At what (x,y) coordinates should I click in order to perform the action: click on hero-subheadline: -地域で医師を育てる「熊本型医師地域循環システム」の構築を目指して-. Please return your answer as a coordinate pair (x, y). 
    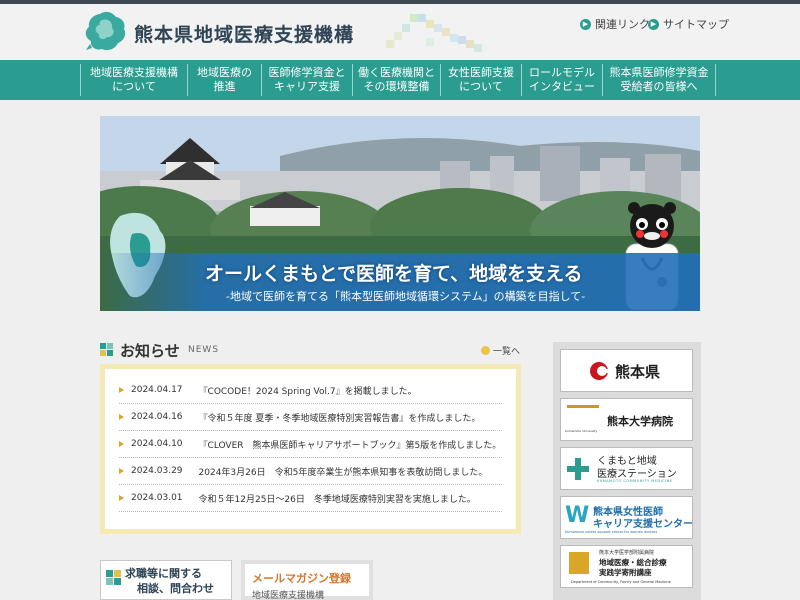
    Looking at the image, I should click on (406, 296).